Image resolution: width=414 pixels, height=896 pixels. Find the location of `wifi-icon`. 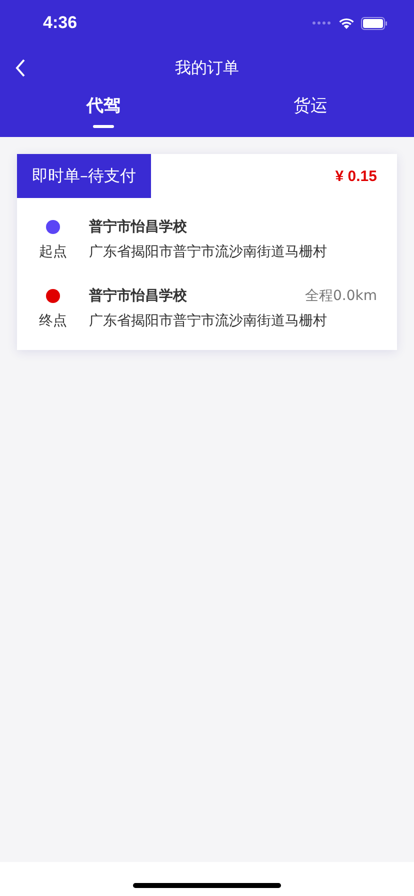

wifi-icon is located at coordinates (346, 23).